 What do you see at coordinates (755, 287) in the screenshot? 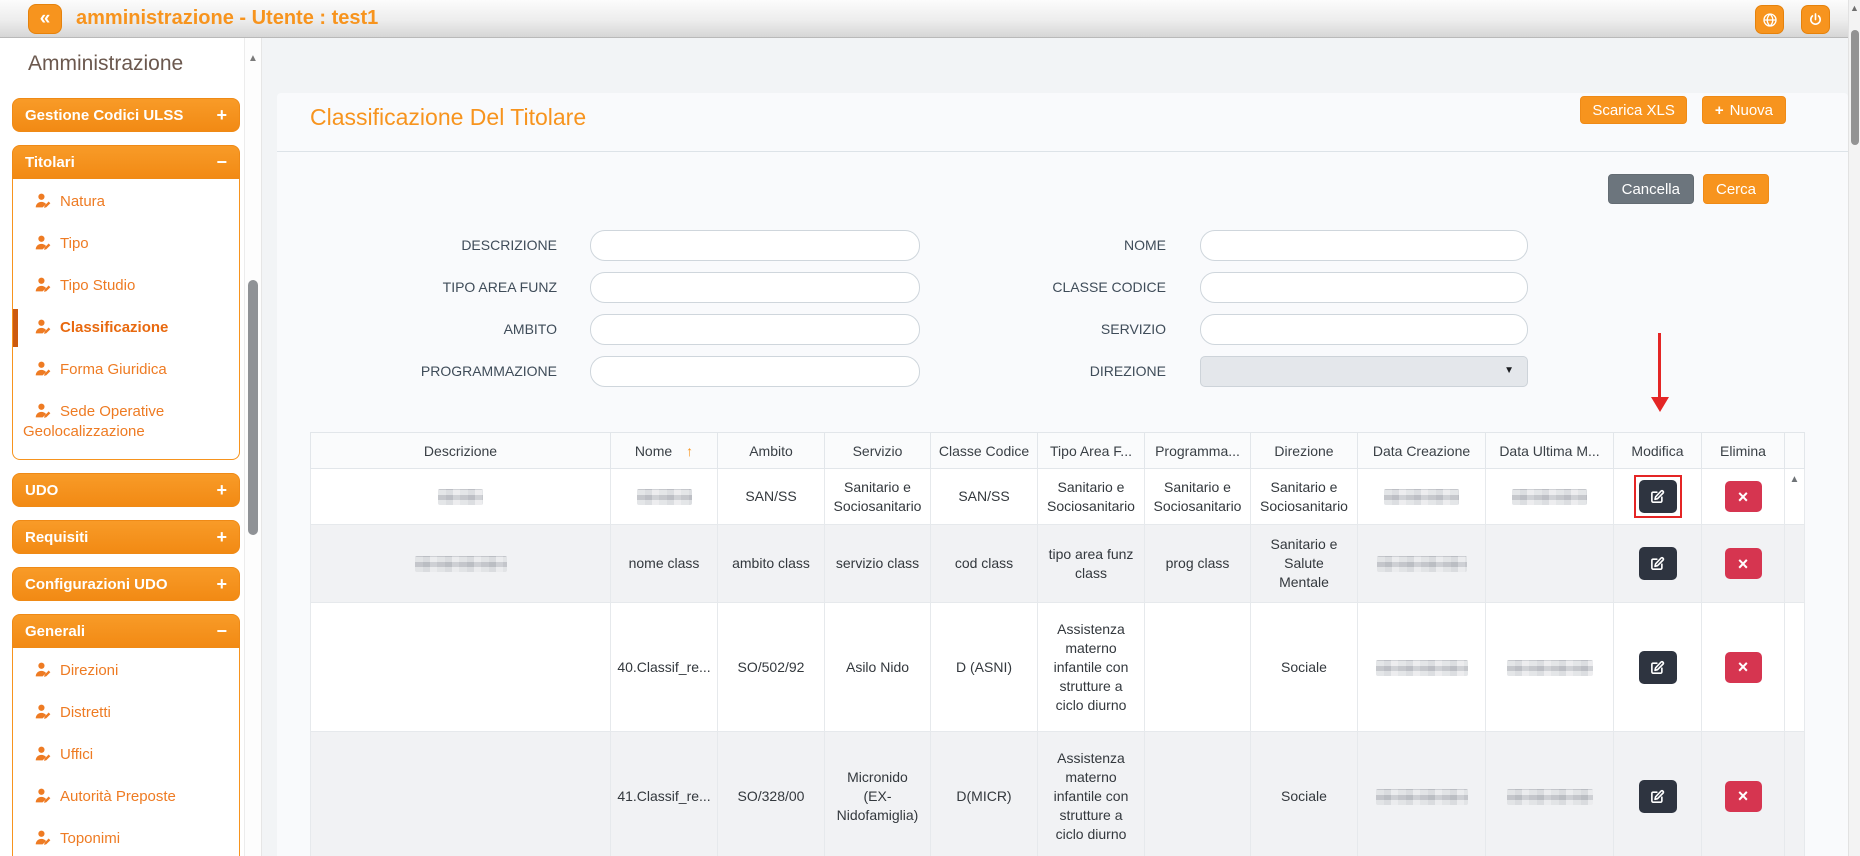
I see `filter-input-tipo-area-funz` at bounding box center [755, 287].